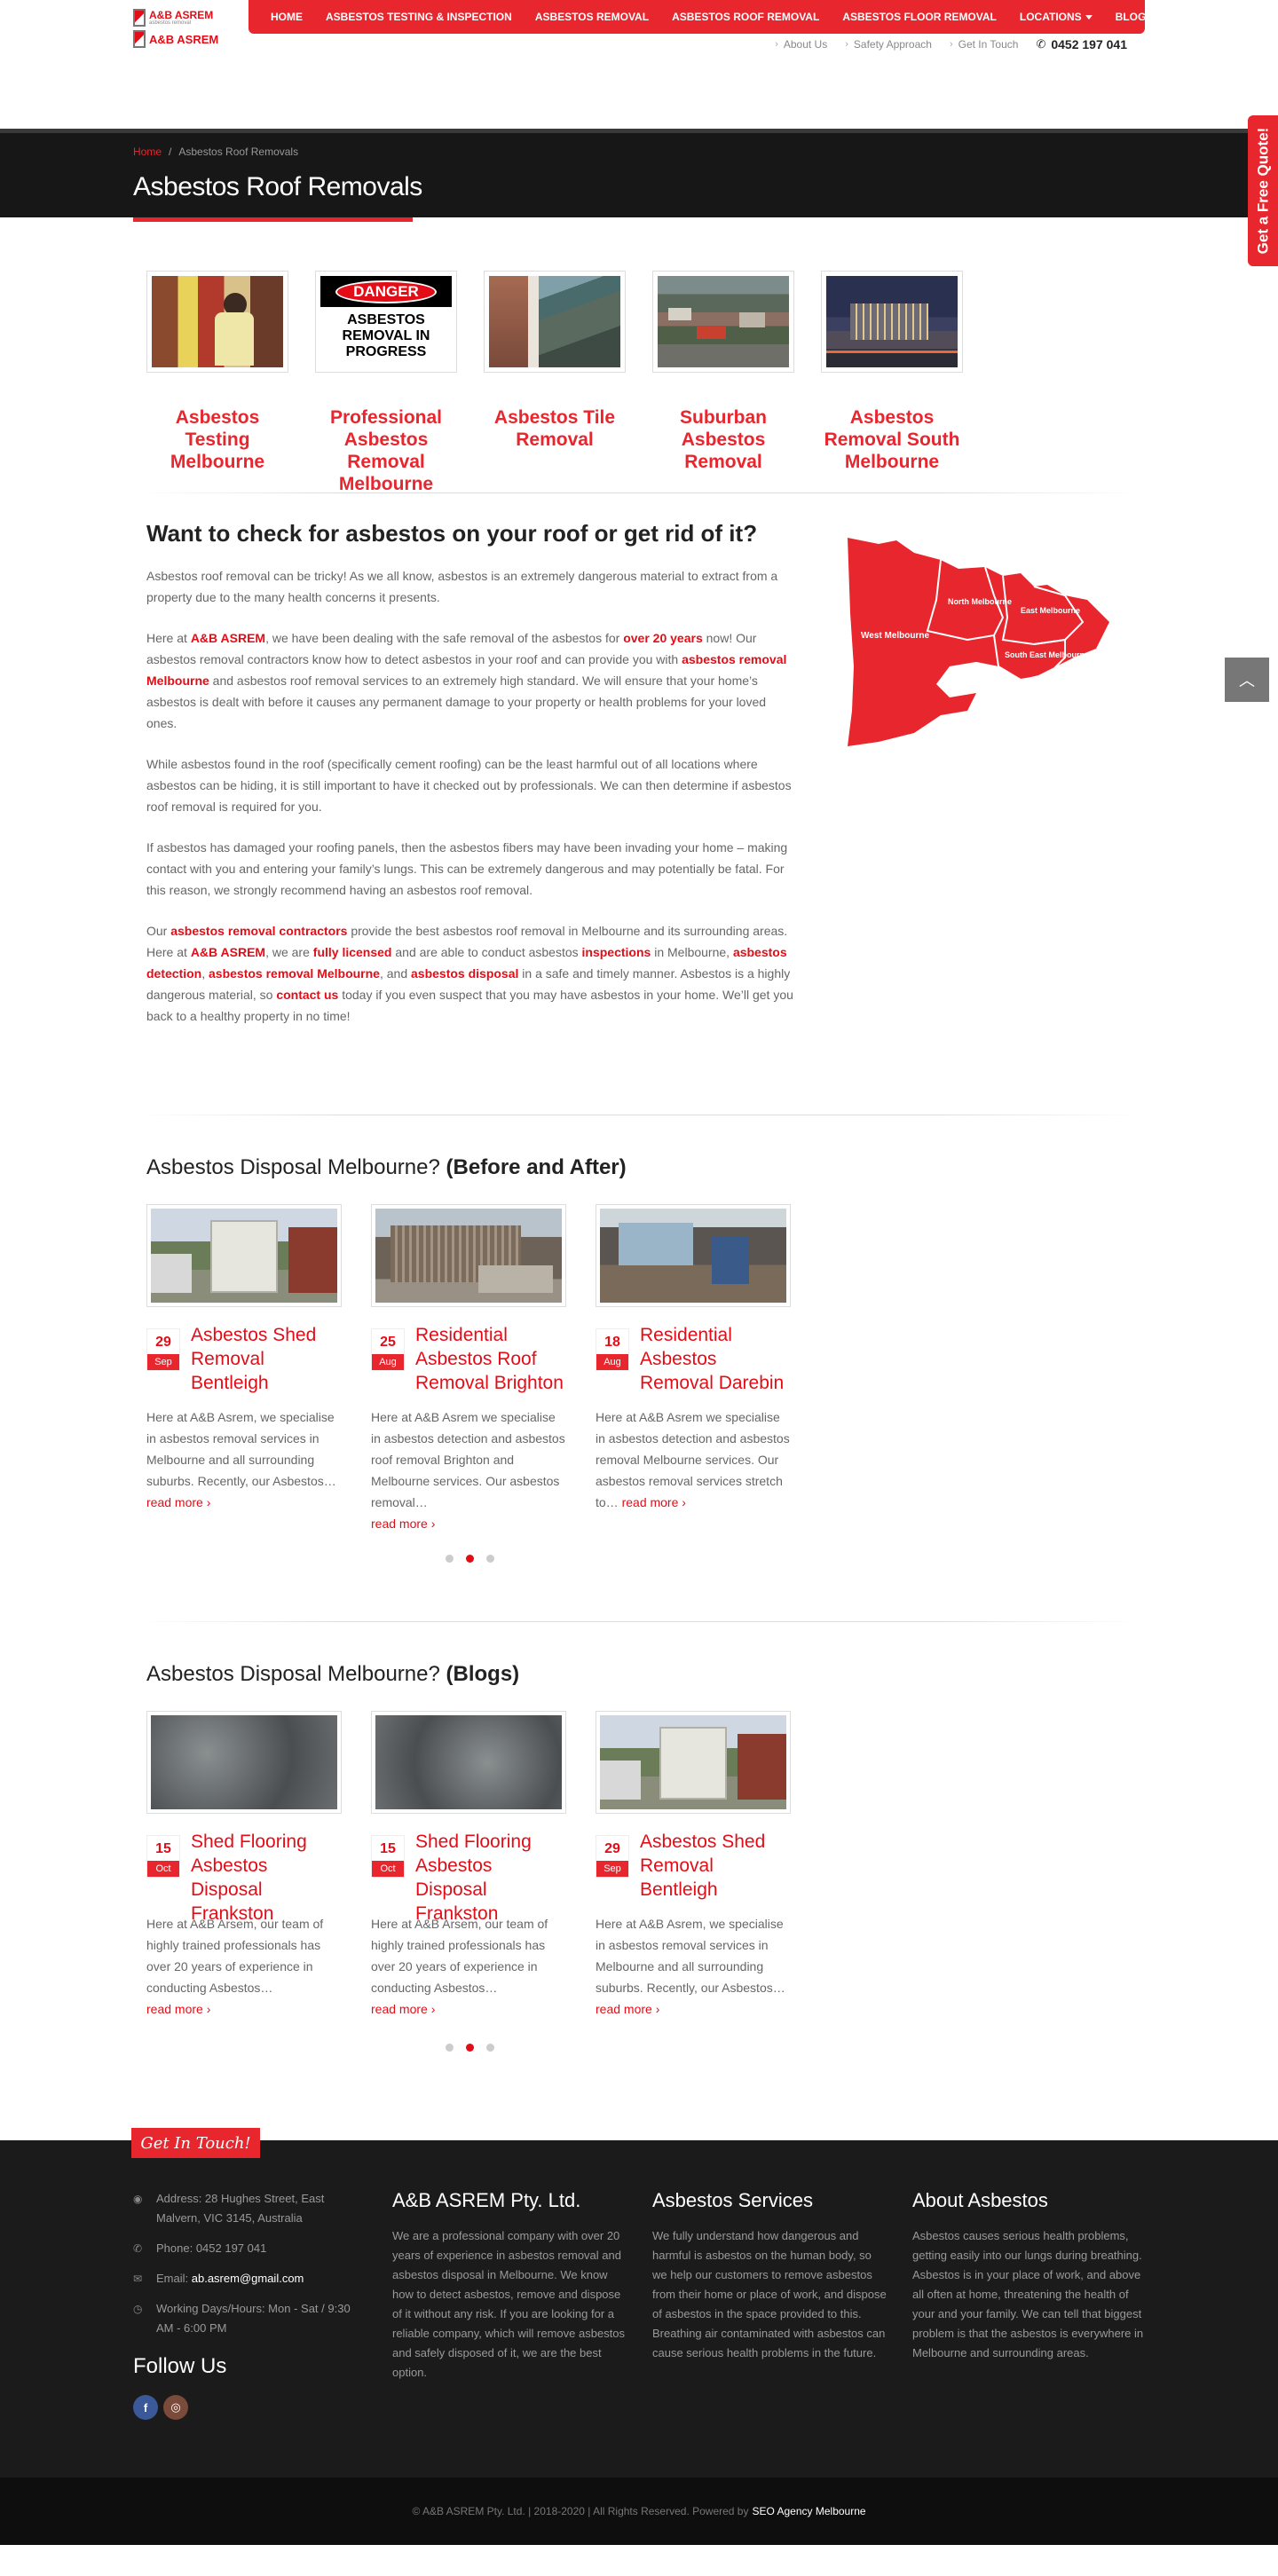 The image size is (1278, 2576). What do you see at coordinates (168, 638) in the screenshot?
I see `text-run: Here at` at bounding box center [168, 638].